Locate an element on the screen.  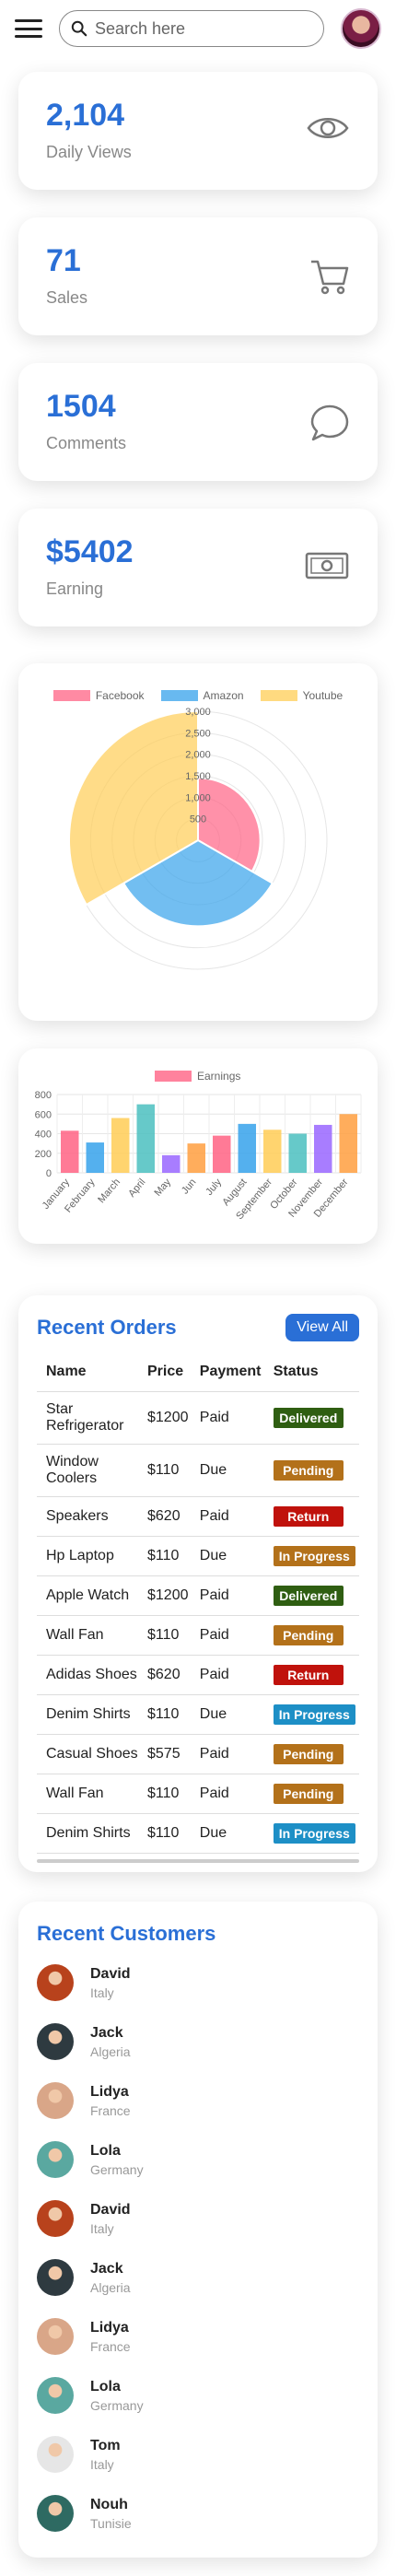
customer-name: Tom is located at coordinates (105, 2445).